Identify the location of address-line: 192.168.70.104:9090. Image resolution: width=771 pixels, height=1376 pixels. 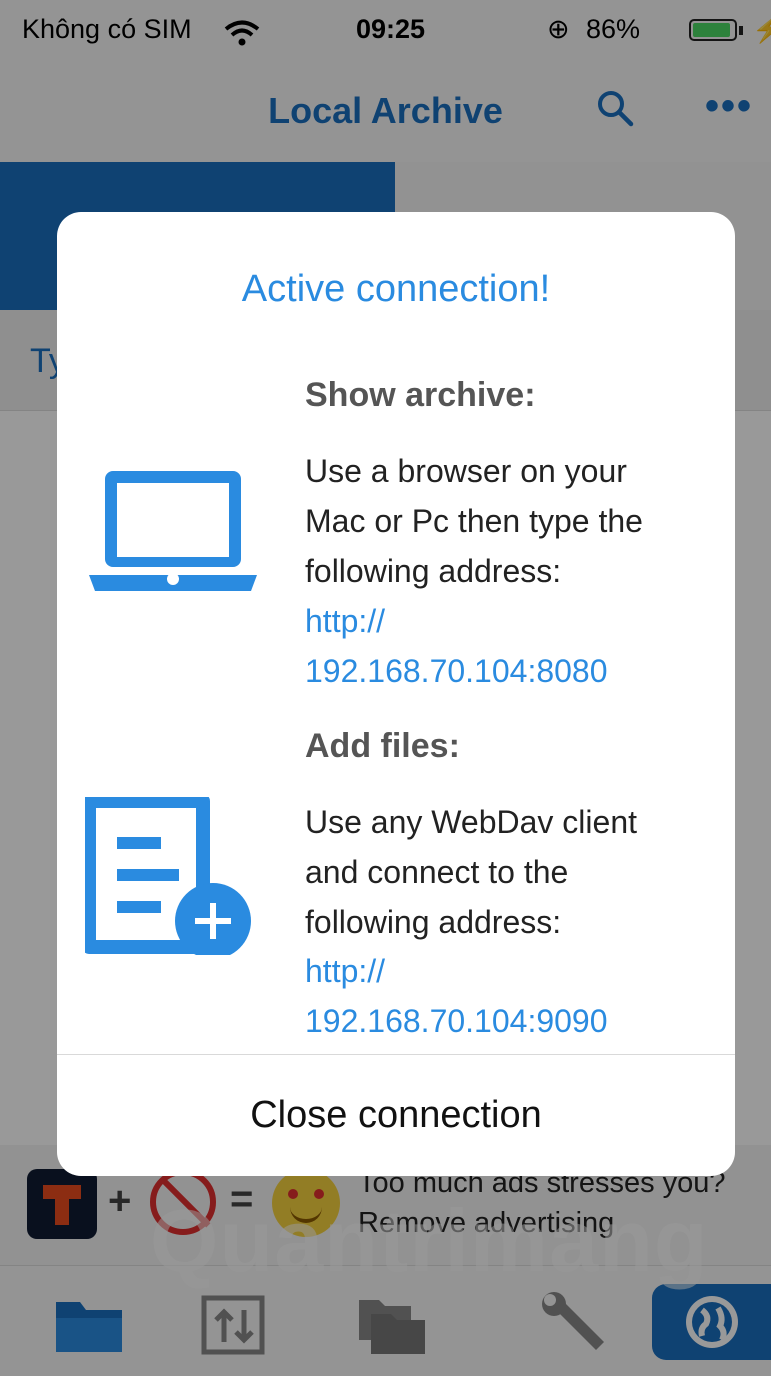
(456, 1021).